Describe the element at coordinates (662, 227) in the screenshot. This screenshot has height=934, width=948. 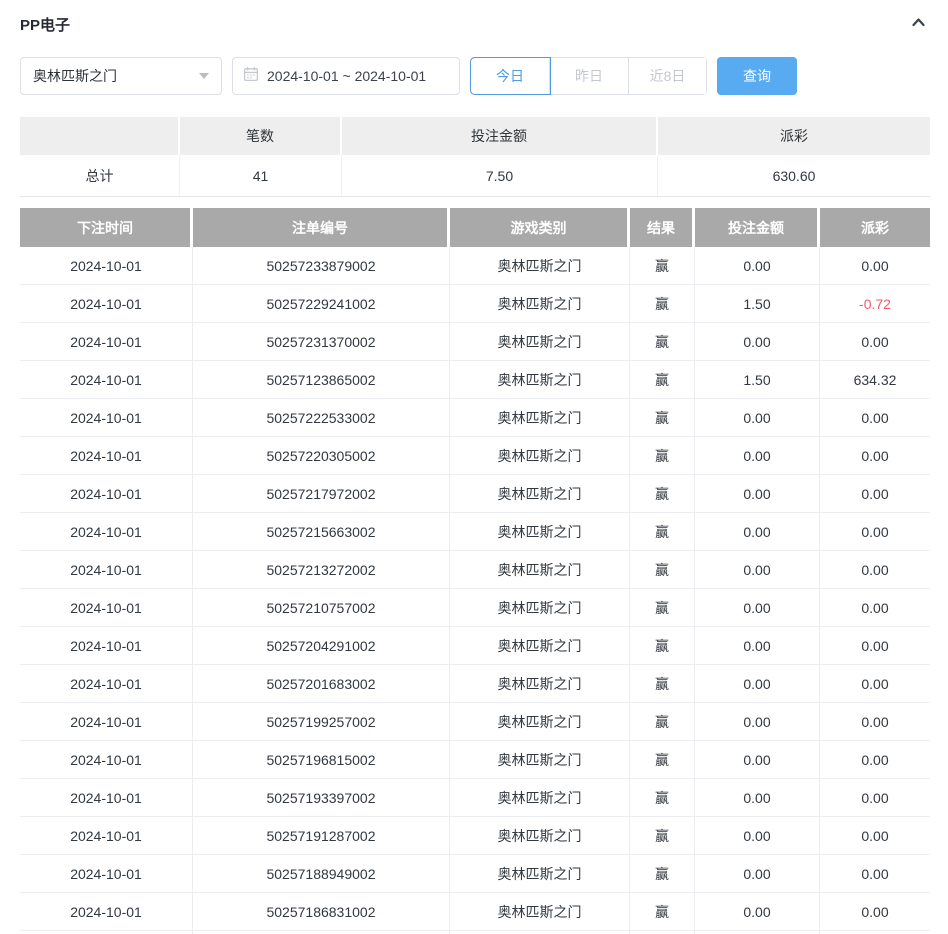
I see `table-col-header: 结果` at that location.